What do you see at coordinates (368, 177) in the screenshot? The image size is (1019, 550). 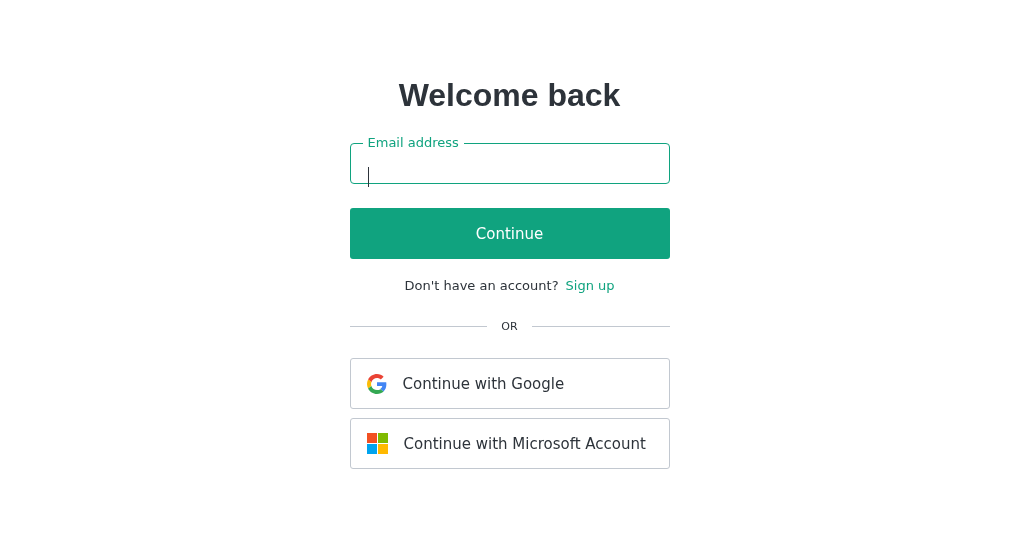 I see `text-cursor` at bounding box center [368, 177].